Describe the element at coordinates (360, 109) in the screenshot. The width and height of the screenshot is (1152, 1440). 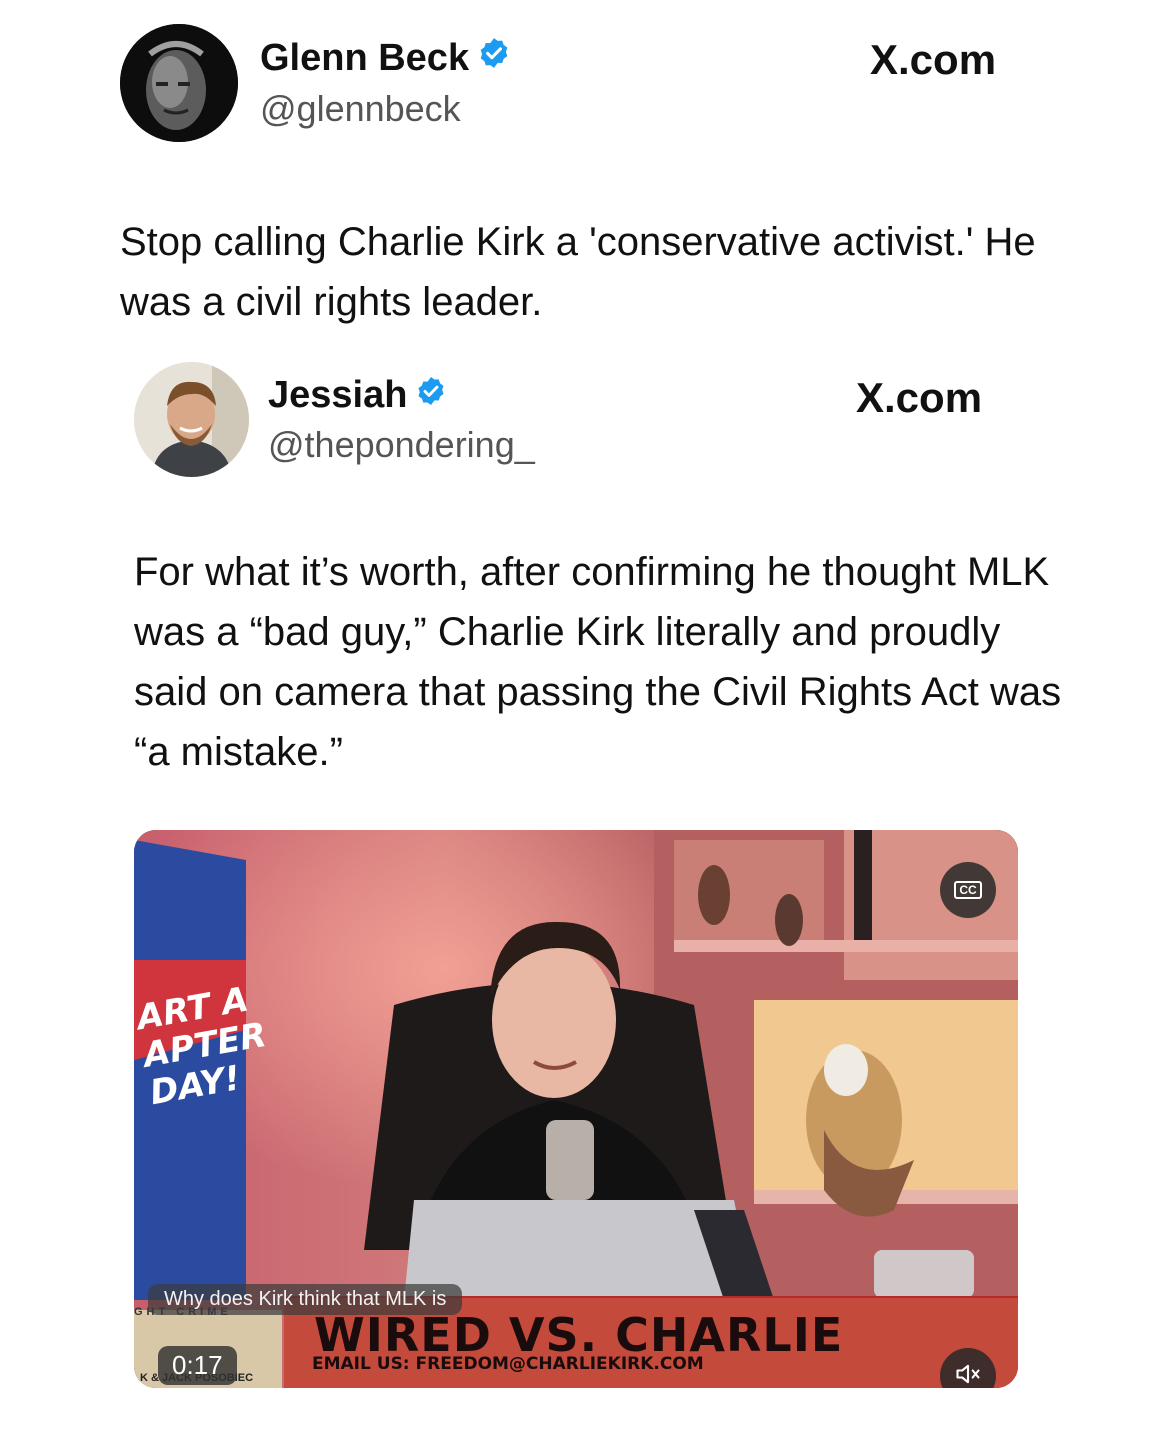
I see `author-handle: @glennbeck` at that location.